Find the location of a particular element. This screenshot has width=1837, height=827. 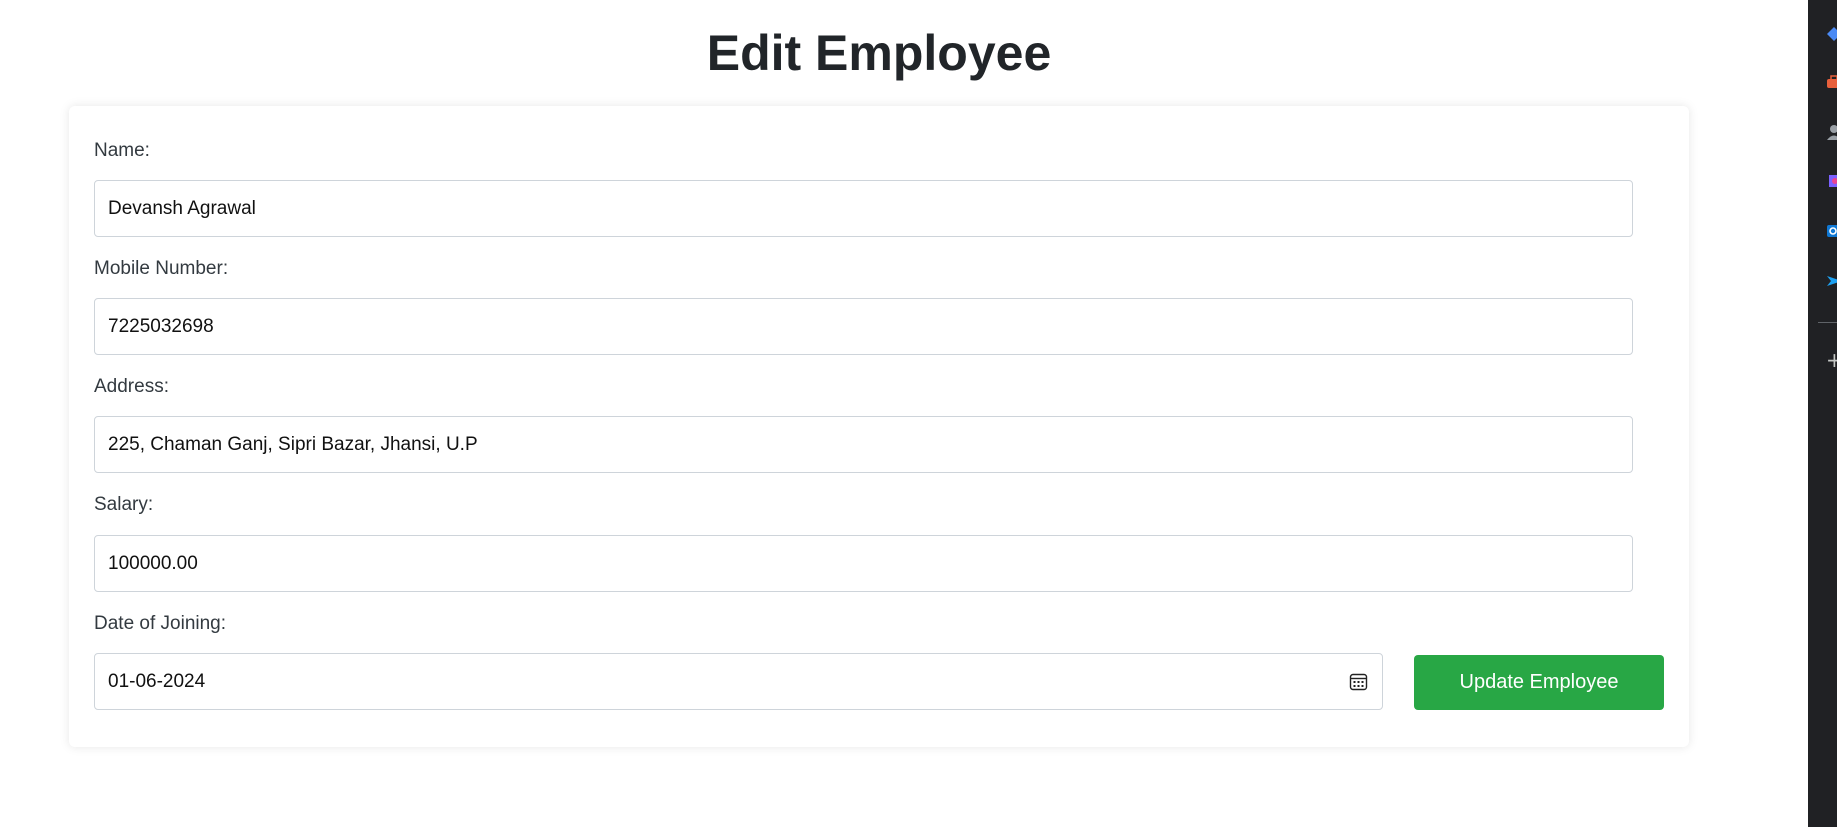

calendar-icon is located at coordinates (1358, 681).